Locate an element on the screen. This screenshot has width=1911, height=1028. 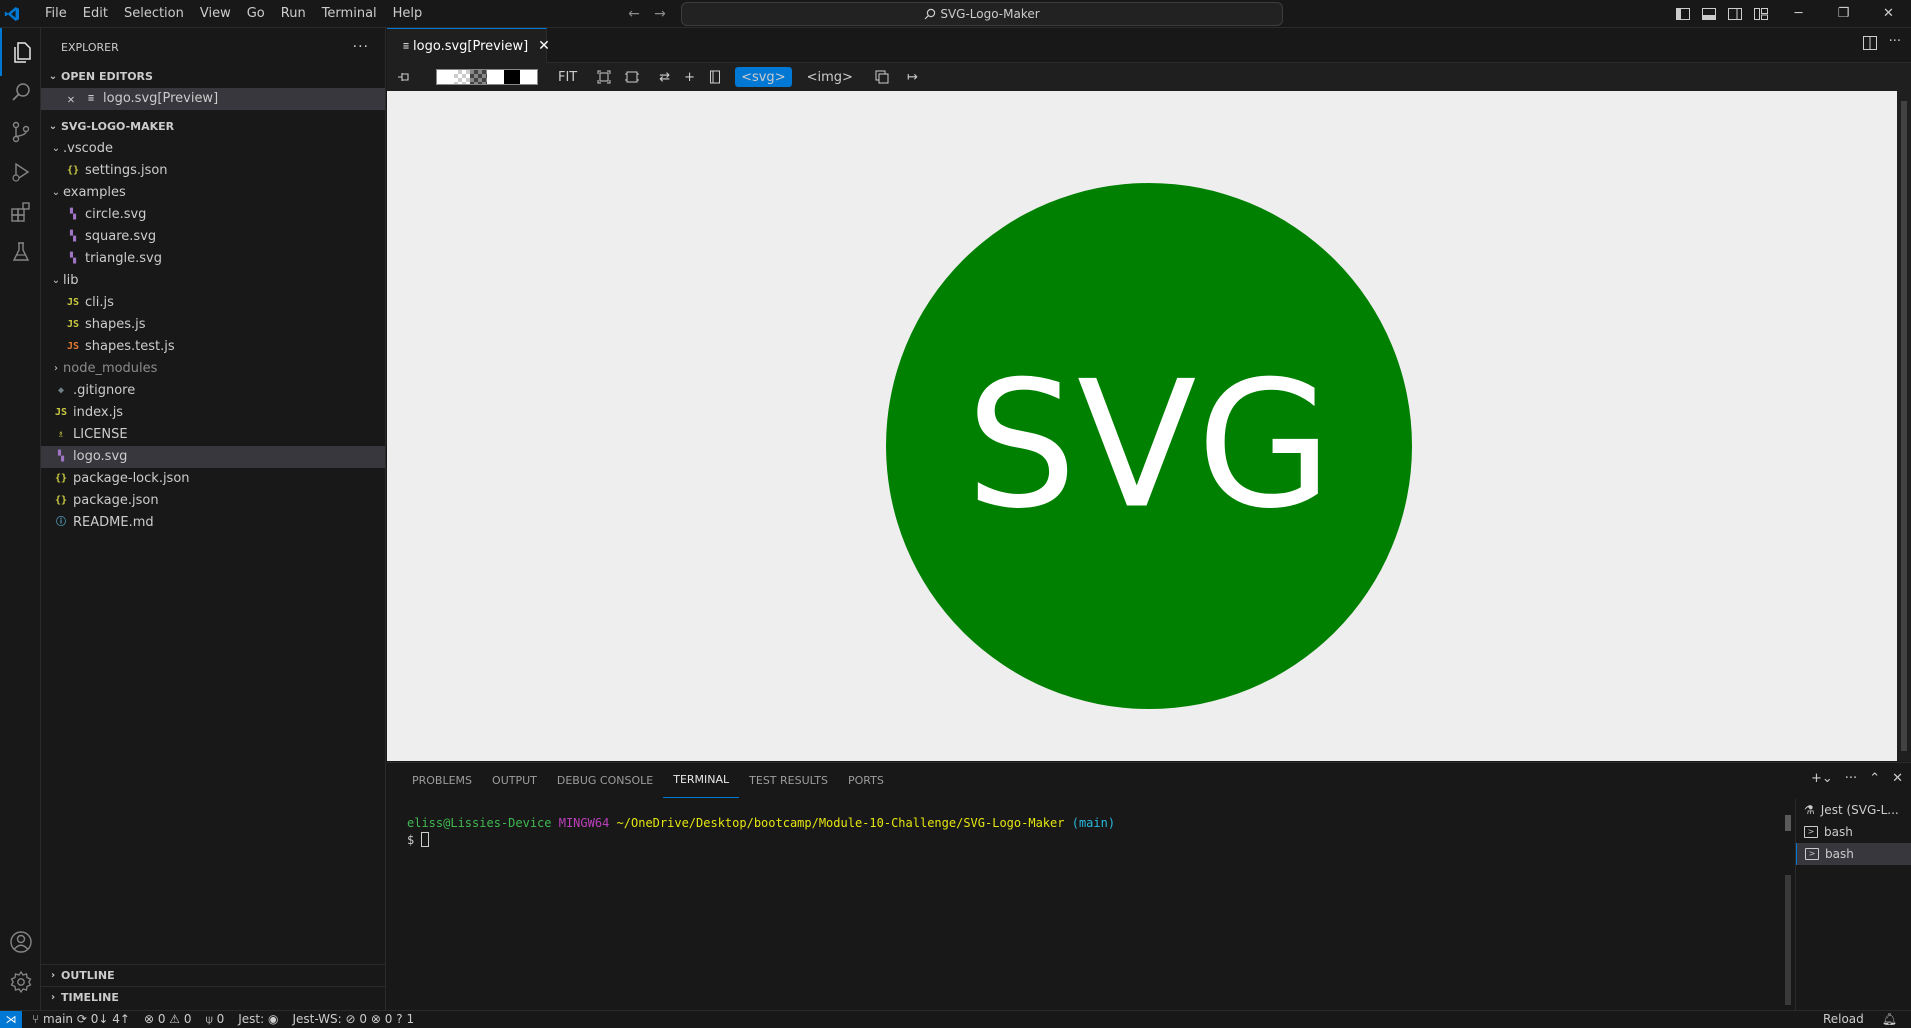
minimize-icon: ─ is located at coordinates (1798, 14).